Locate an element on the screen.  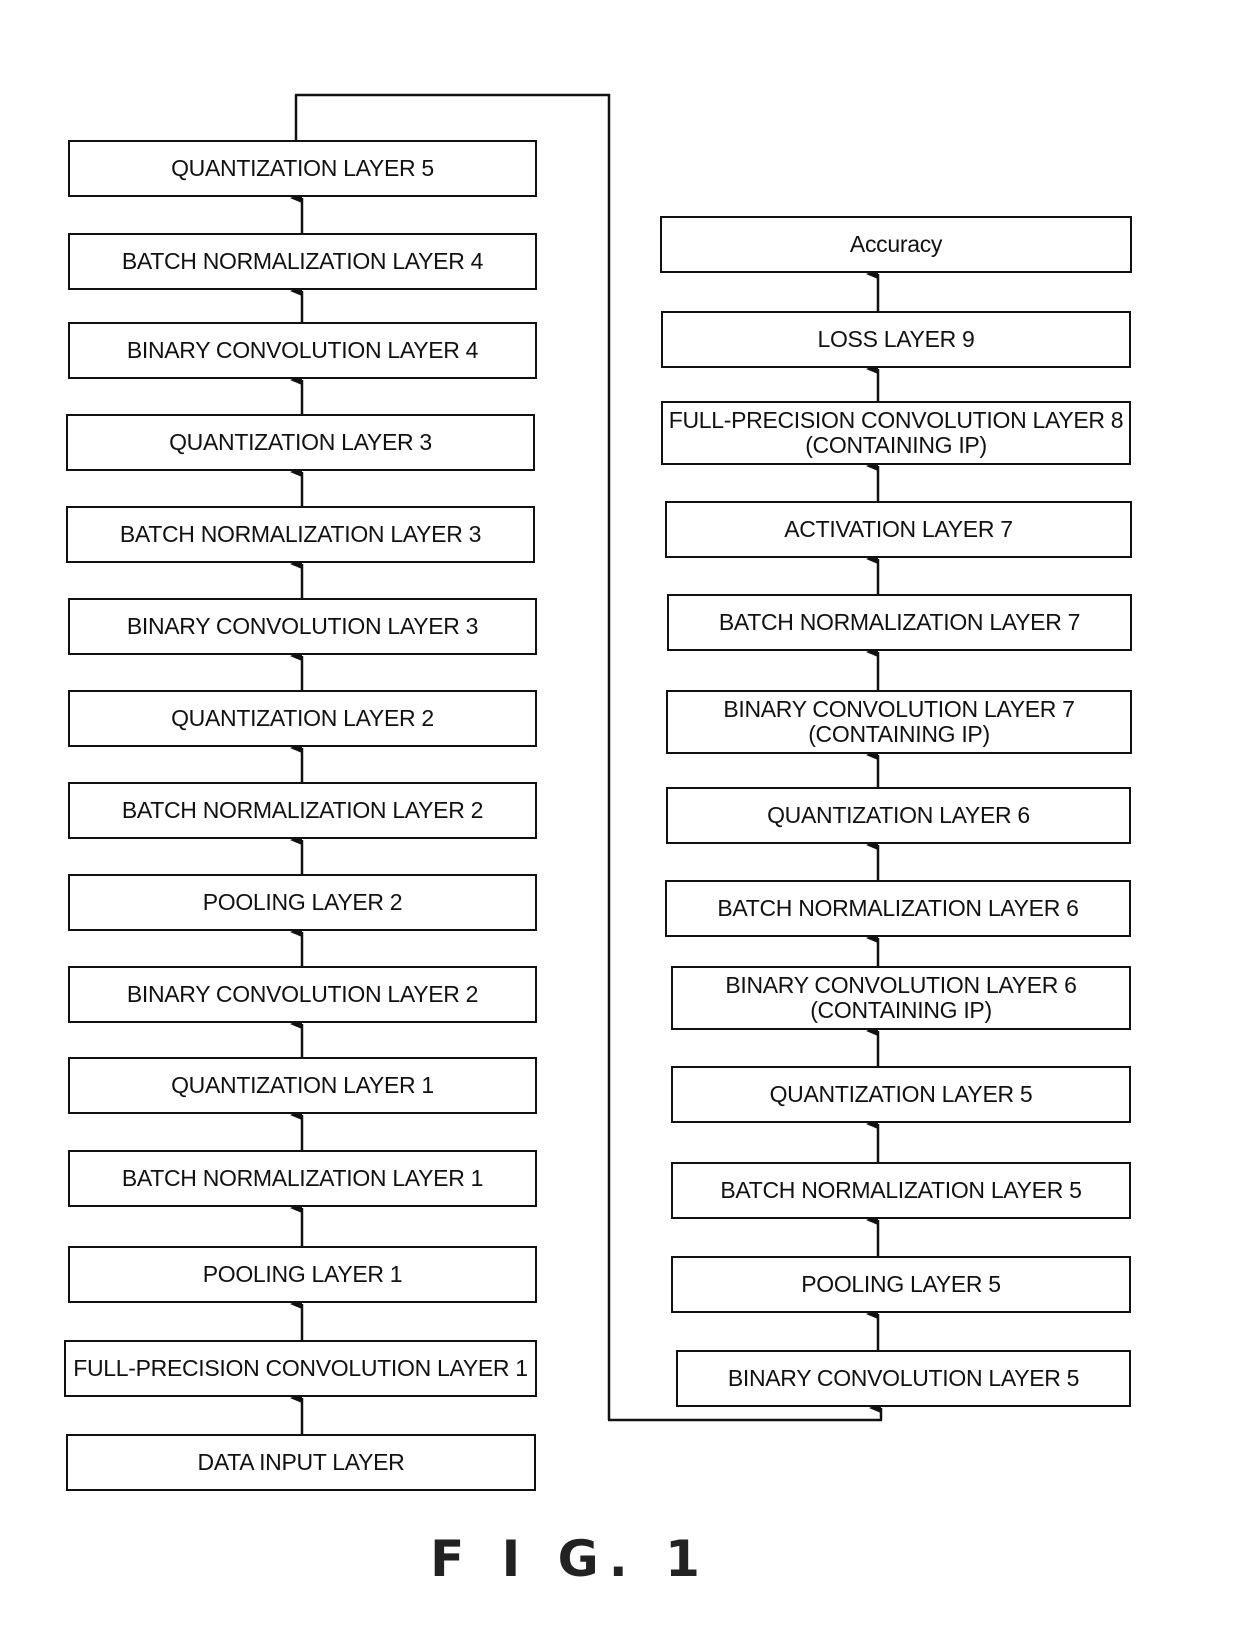
layer-box-binary-conv-5: BINARY CONVOLUTION LAYER 5 is located at coordinates (903, 1378).